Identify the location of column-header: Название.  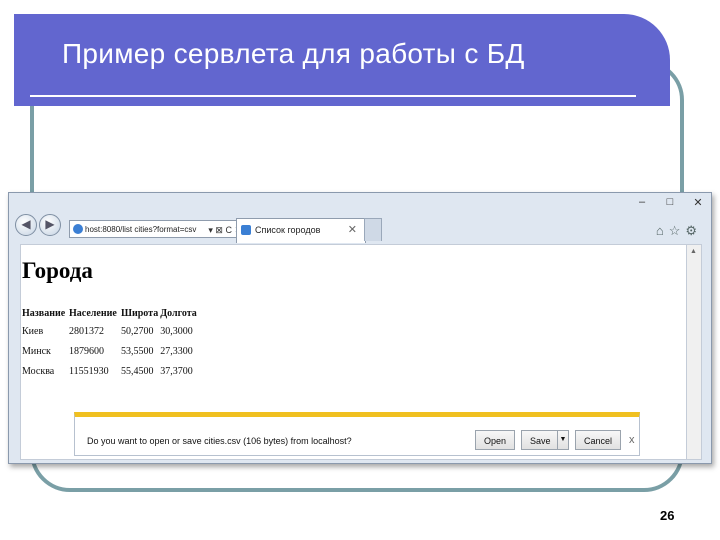
(44, 313).